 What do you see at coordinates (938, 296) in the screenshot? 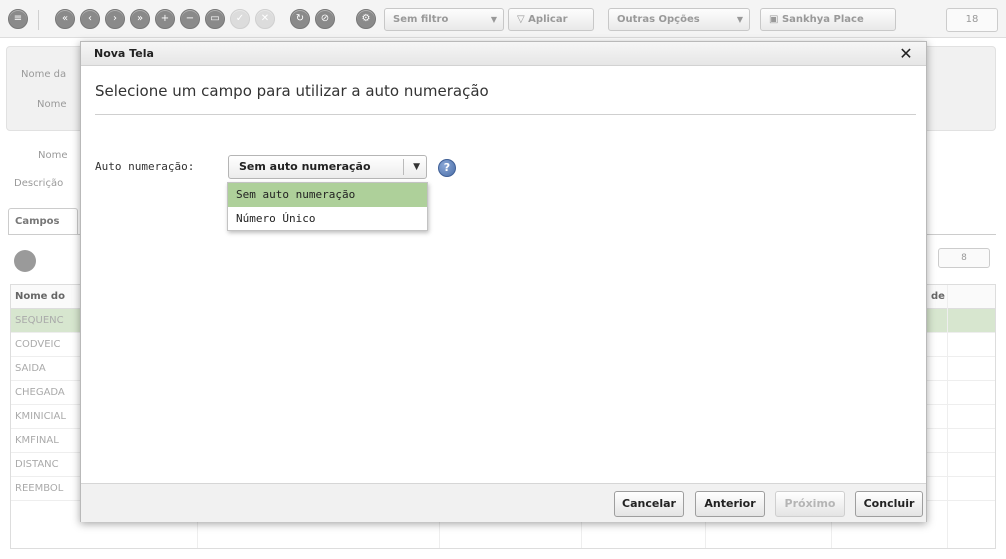
I see `grid-header-right: de` at bounding box center [938, 296].